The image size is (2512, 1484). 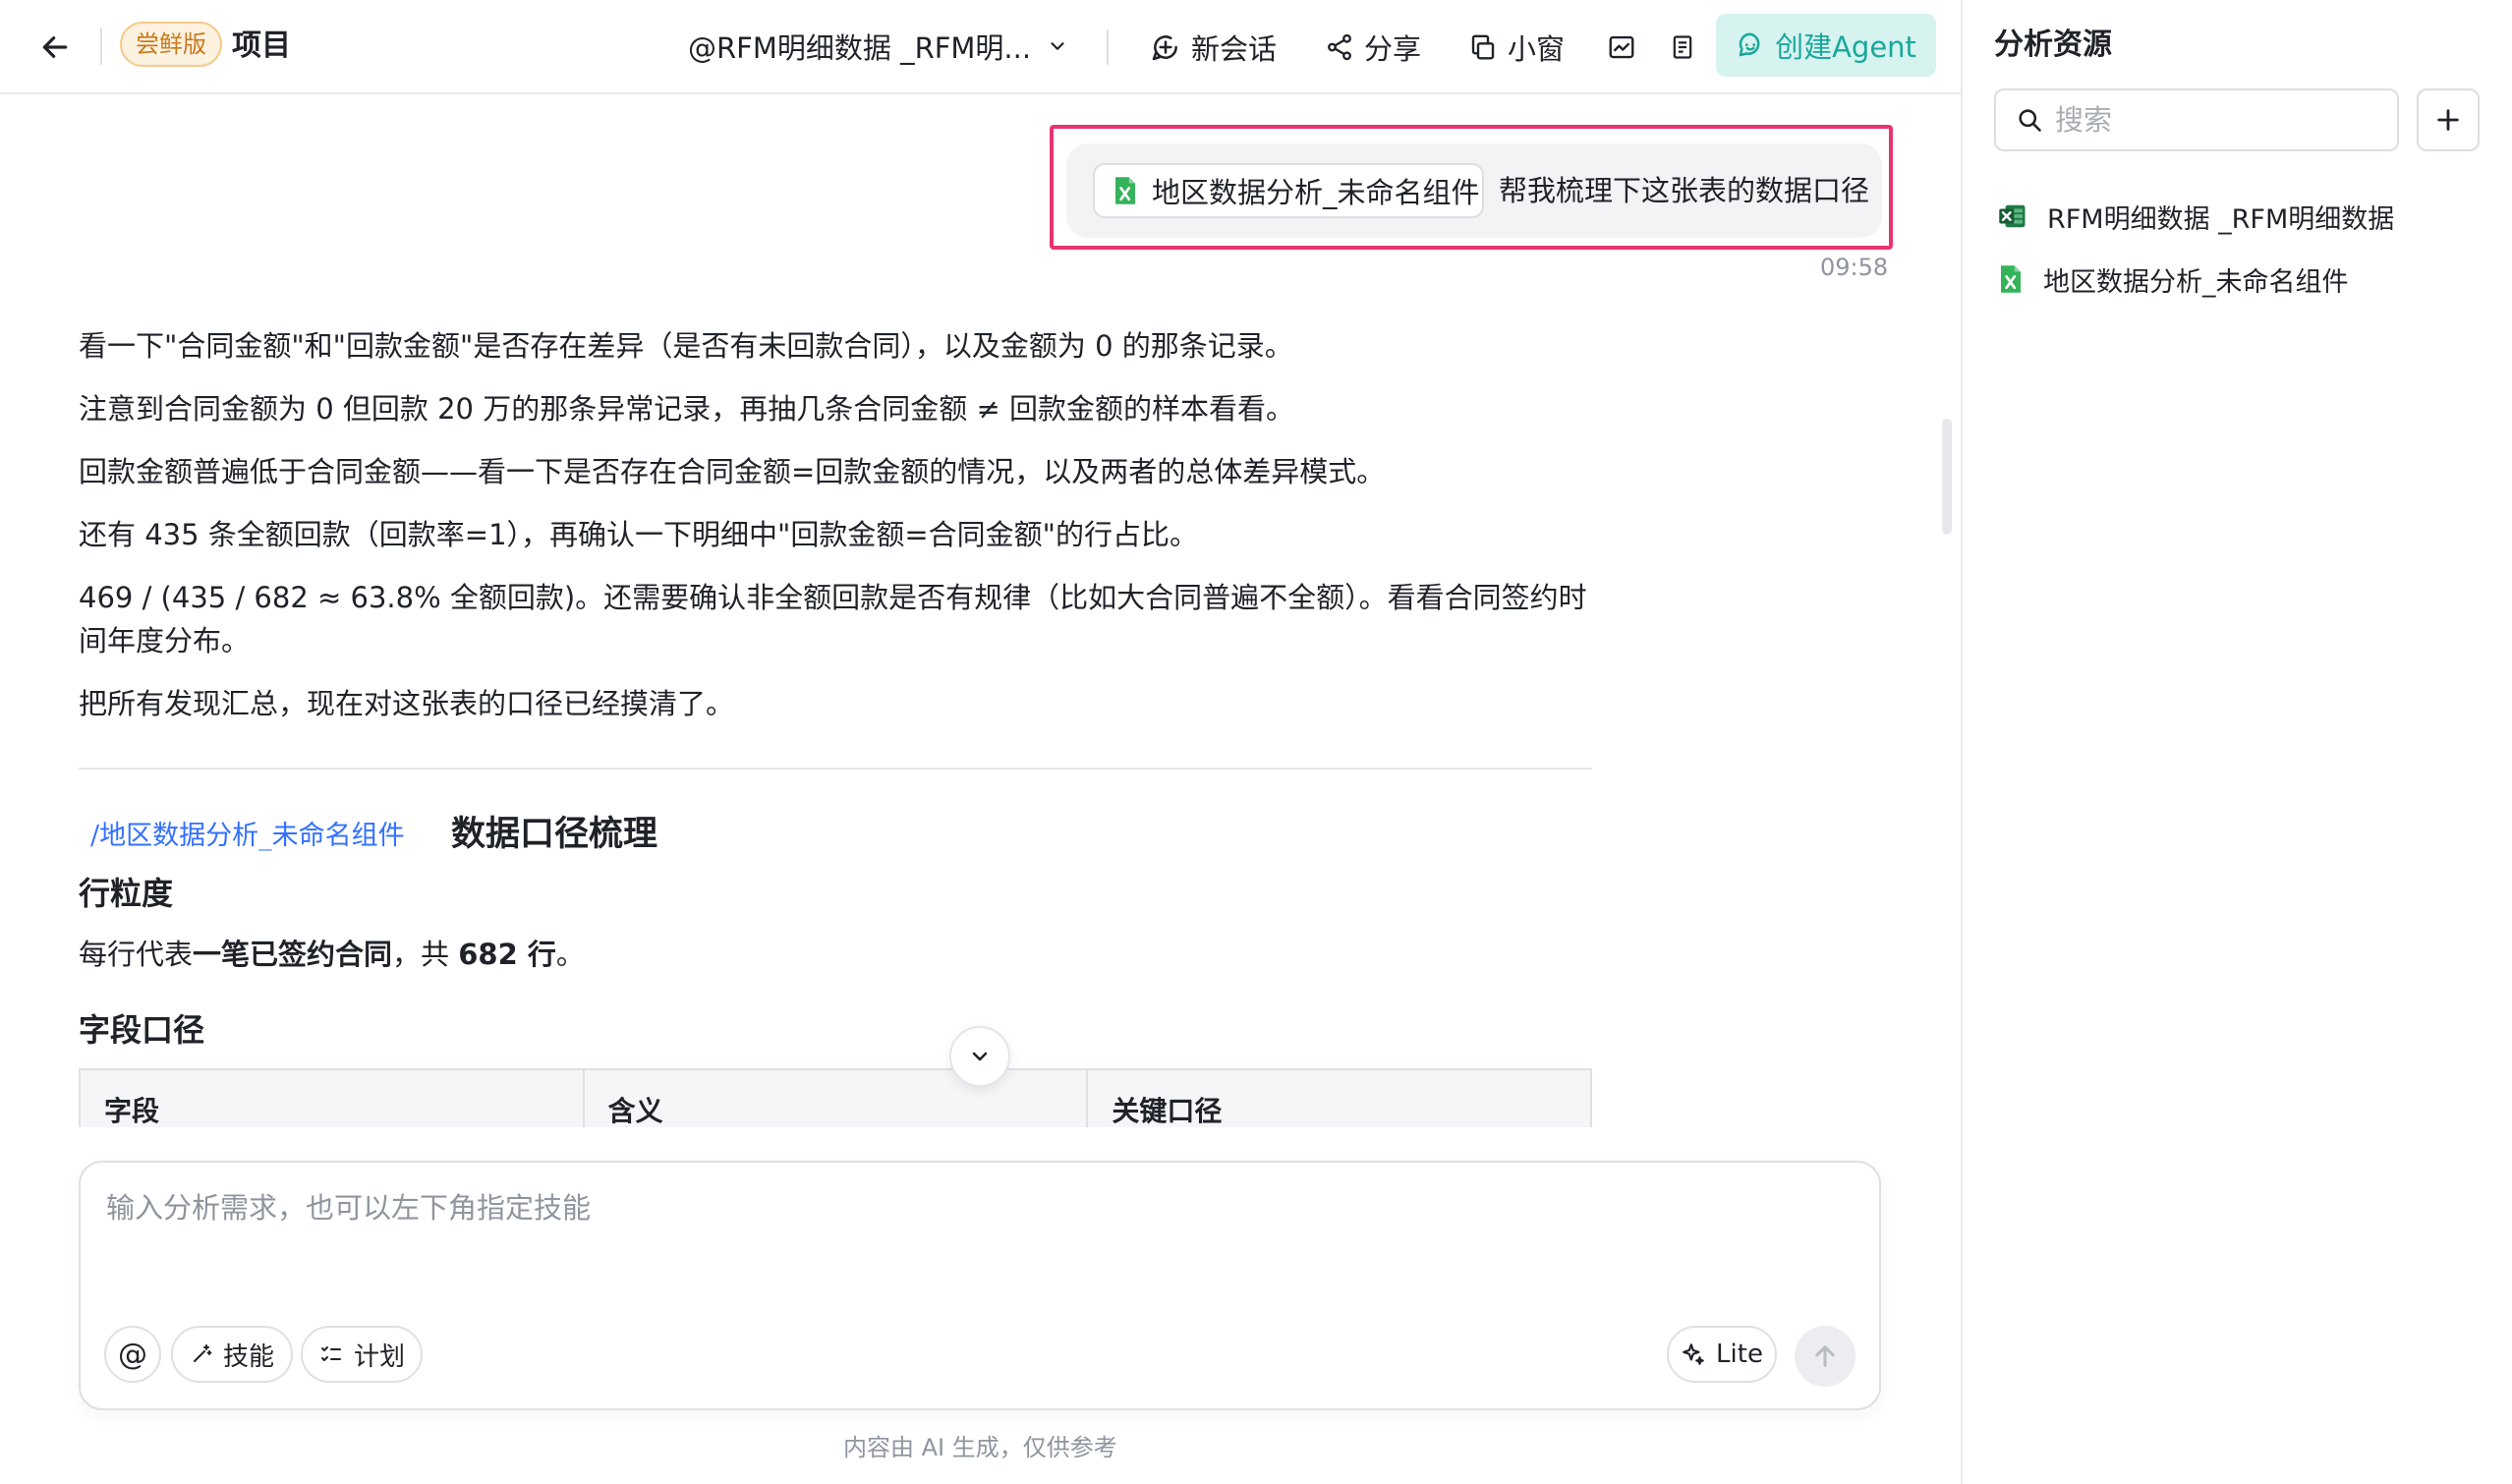 I want to click on back-button, so click(x=55, y=47).